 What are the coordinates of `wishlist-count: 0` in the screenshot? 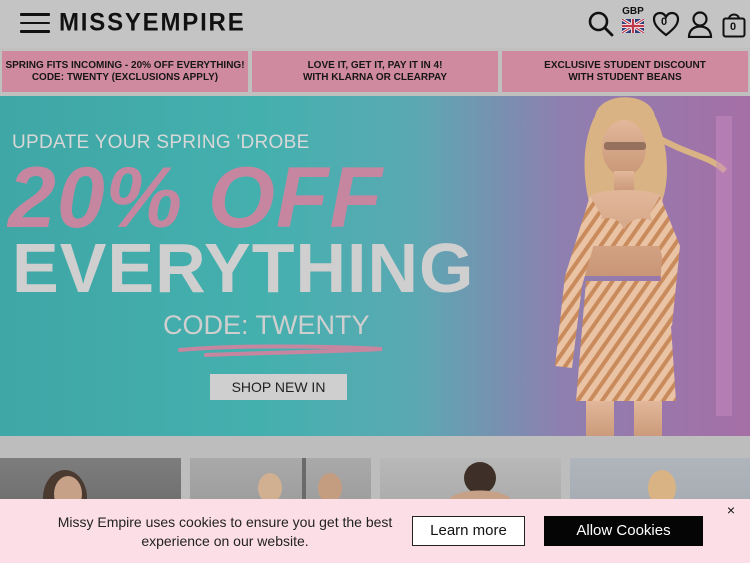 It's located at (664, 22).